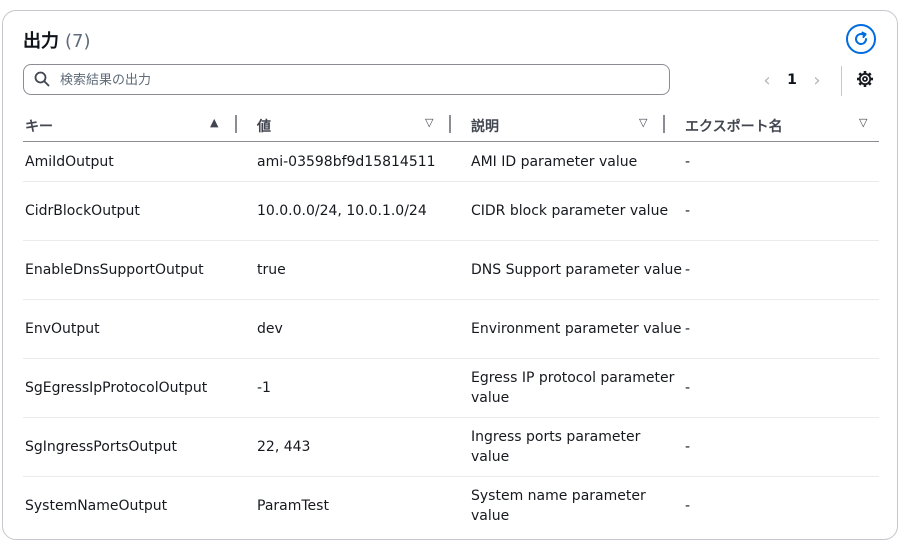  Describe the element at coordinates (767, 80) in the screenshot. I see `prev-page-button: ‹` at that location.